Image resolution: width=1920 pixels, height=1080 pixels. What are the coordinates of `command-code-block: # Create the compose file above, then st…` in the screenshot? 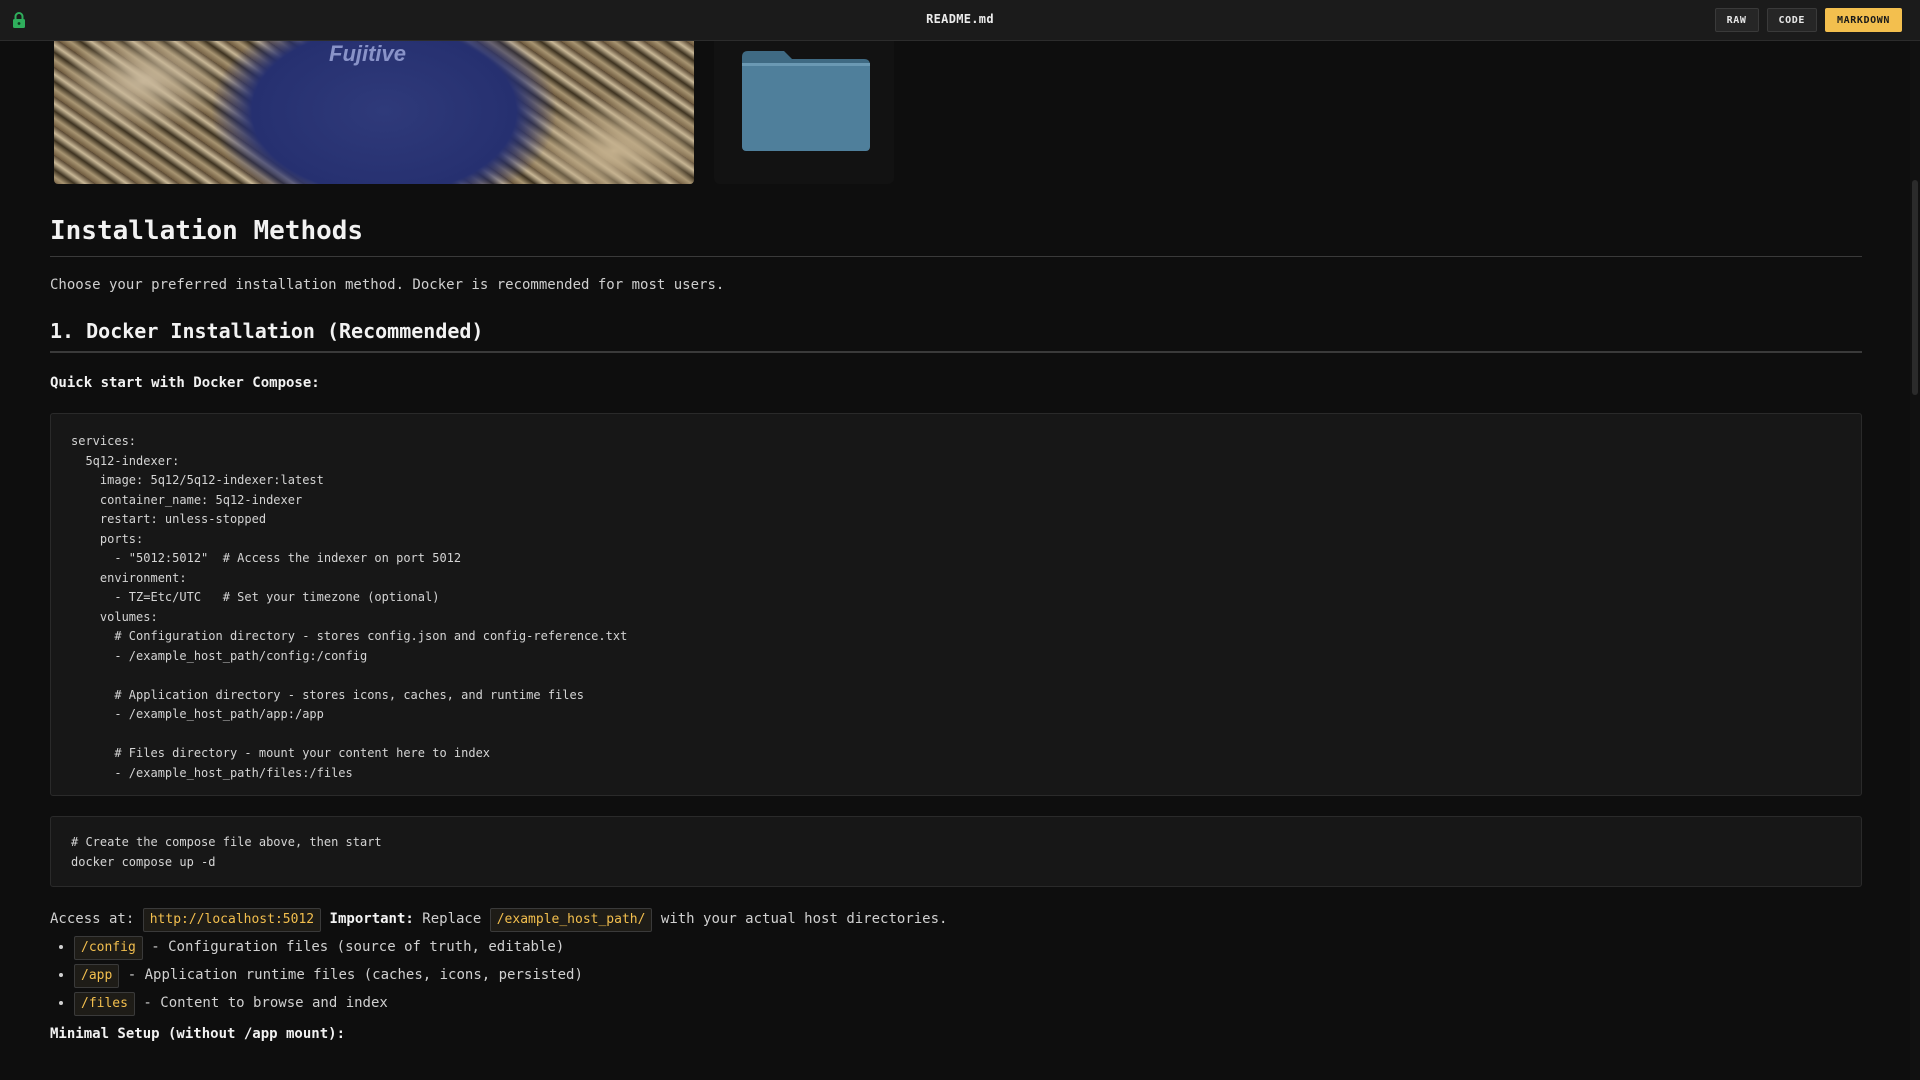 It's located at (956, 851).